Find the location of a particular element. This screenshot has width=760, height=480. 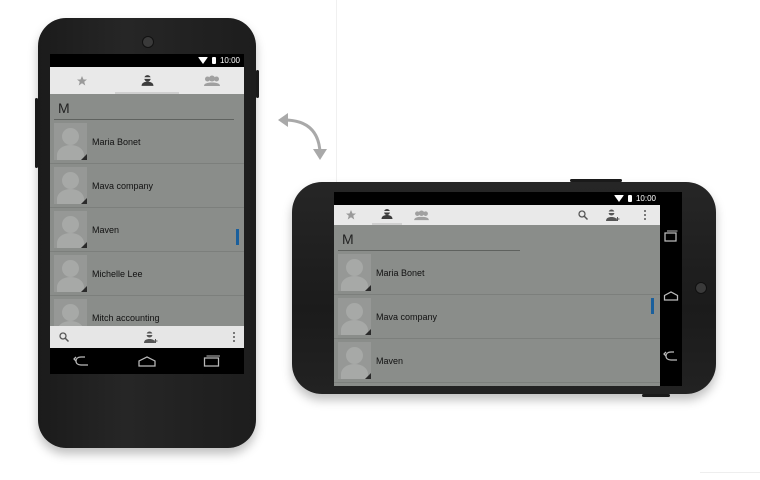

contact-row: Michelle Lee is located at coordinates (147, 274).